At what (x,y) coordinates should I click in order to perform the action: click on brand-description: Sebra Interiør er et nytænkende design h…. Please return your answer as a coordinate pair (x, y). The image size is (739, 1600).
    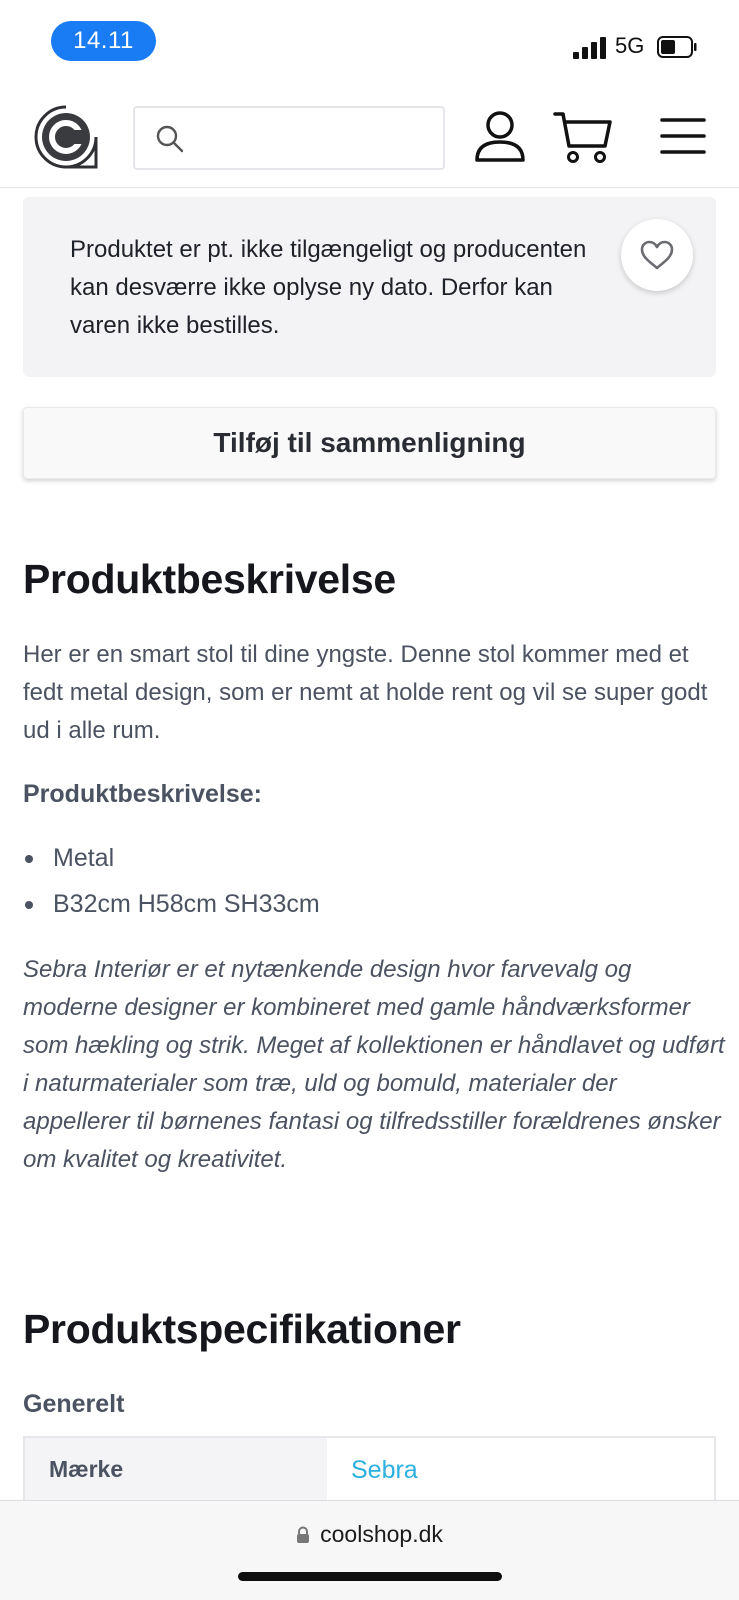
    Looking at the image, I should click on (374, 1064).